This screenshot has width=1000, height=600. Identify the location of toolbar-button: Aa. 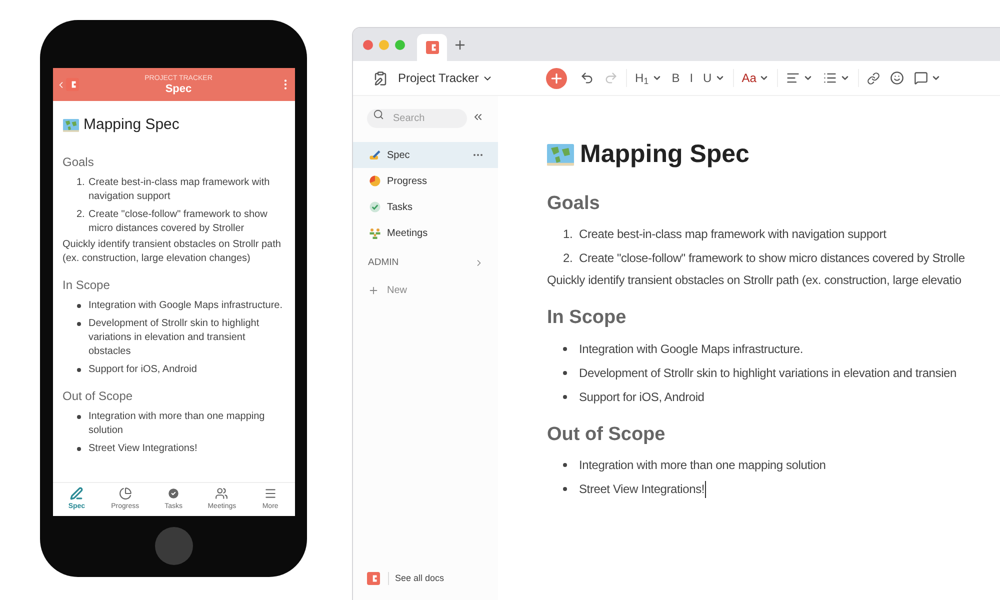
(755, 78).